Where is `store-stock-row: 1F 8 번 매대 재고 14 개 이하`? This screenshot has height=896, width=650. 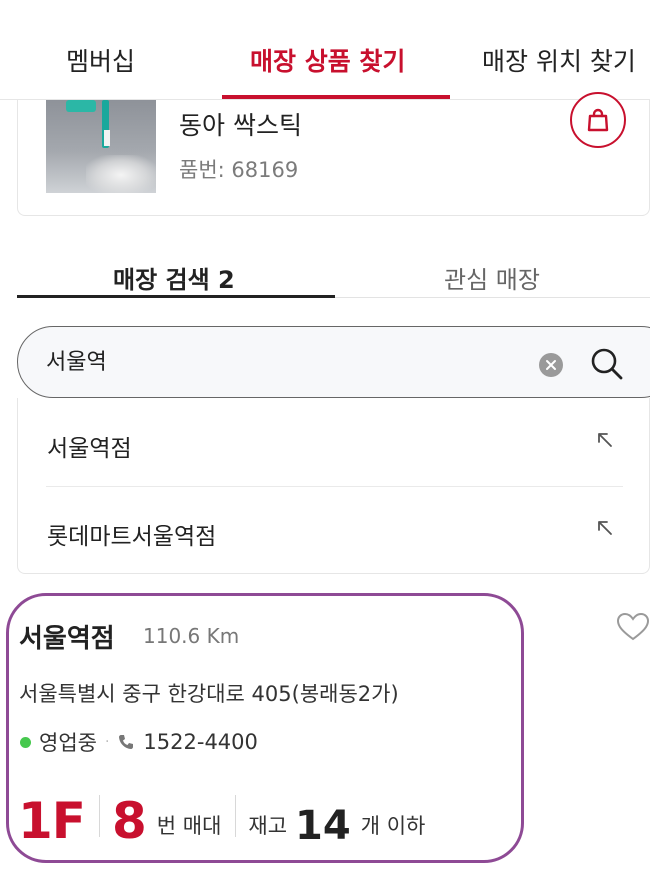
store-stock-row: 1F 8 번 매대 재고 14 개 이하 is located at coordinates (221, 816).